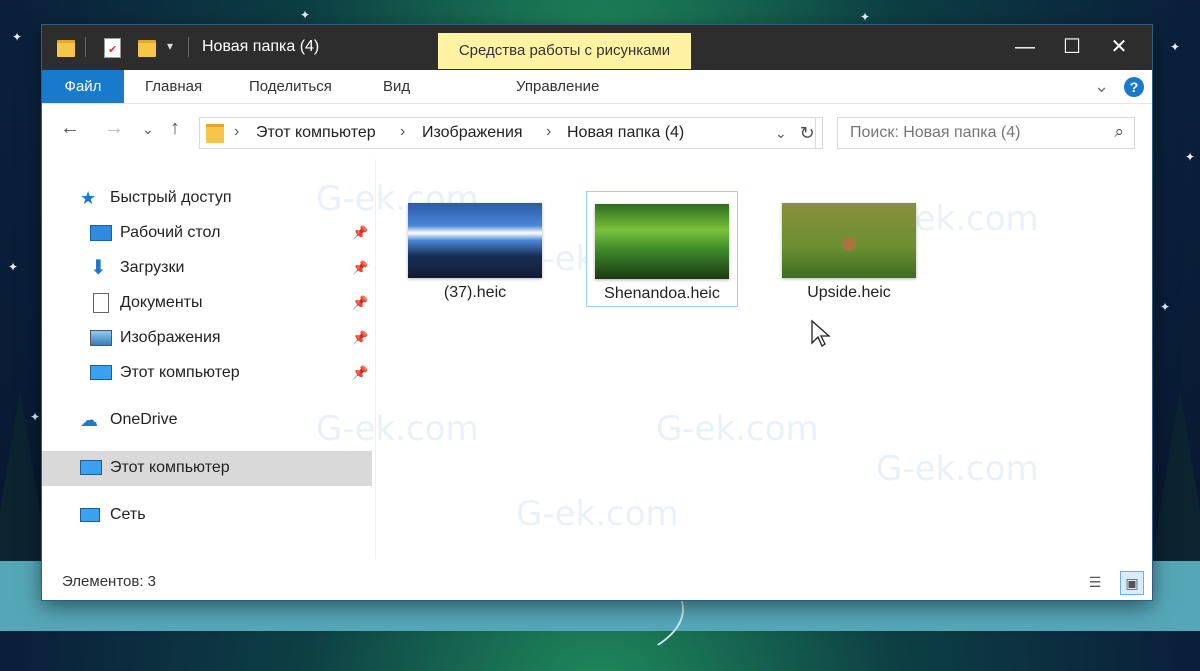  I want to click on tab-share: Поделиться, so click(290, 86).